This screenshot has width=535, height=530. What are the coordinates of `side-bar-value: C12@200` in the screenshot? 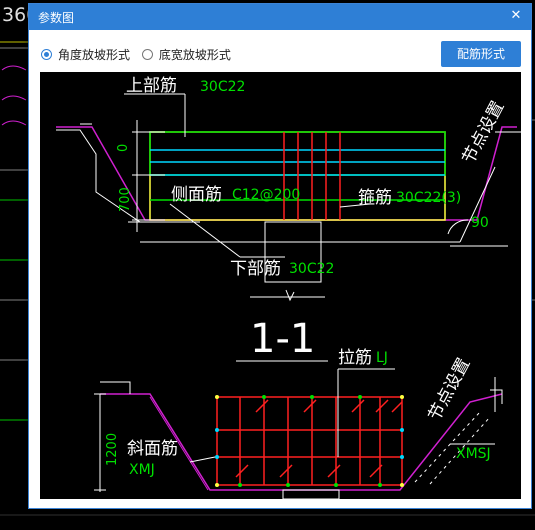 It's located at (266, 195).